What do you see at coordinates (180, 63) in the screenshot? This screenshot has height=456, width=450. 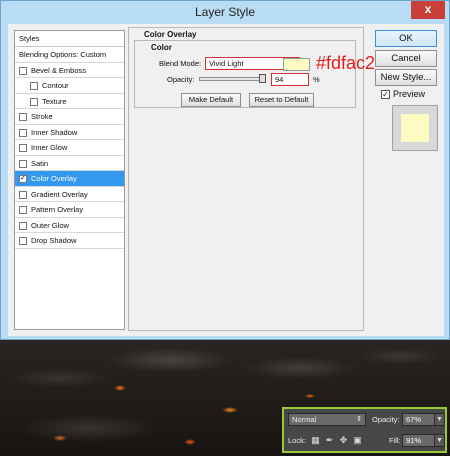 I see `blend-mode-label: Blend Mode:` at bounding box center [180, 63].